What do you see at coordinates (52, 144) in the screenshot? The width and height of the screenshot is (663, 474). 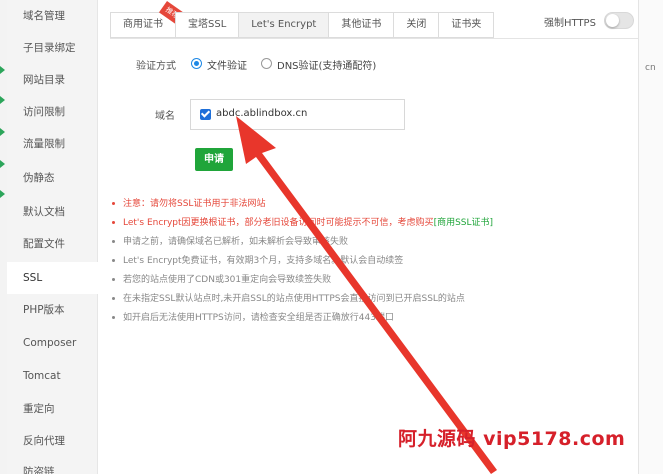 I see `sidebar-item-traffic-limit: 流量限制` at bounding box center [52, 144].